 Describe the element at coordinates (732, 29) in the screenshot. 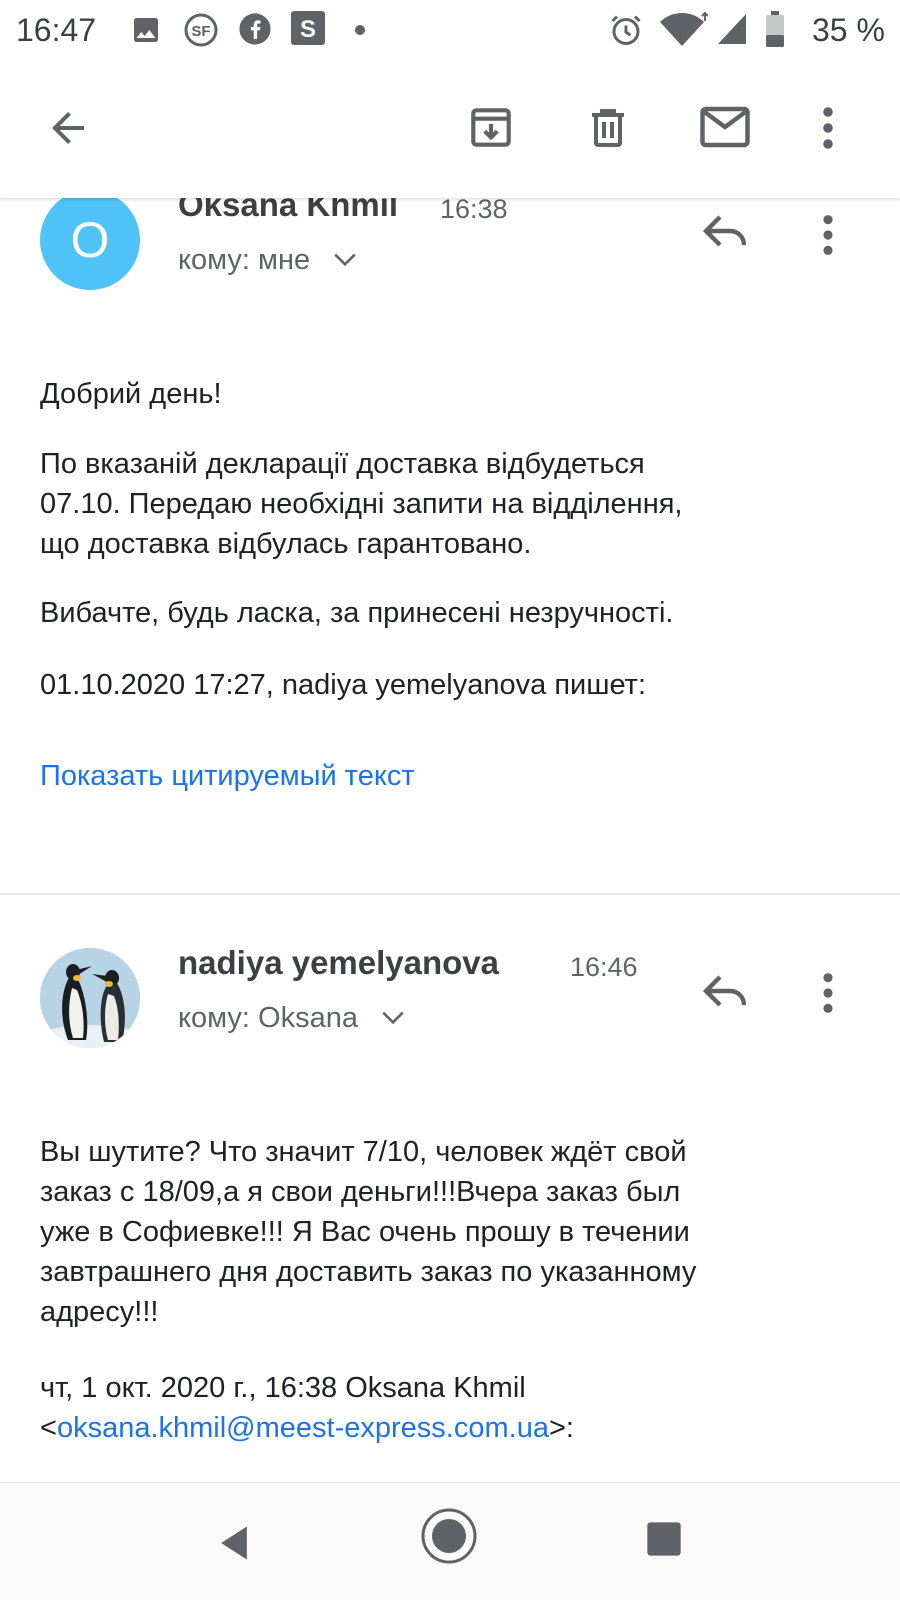

I see `signal-icon` at that location.